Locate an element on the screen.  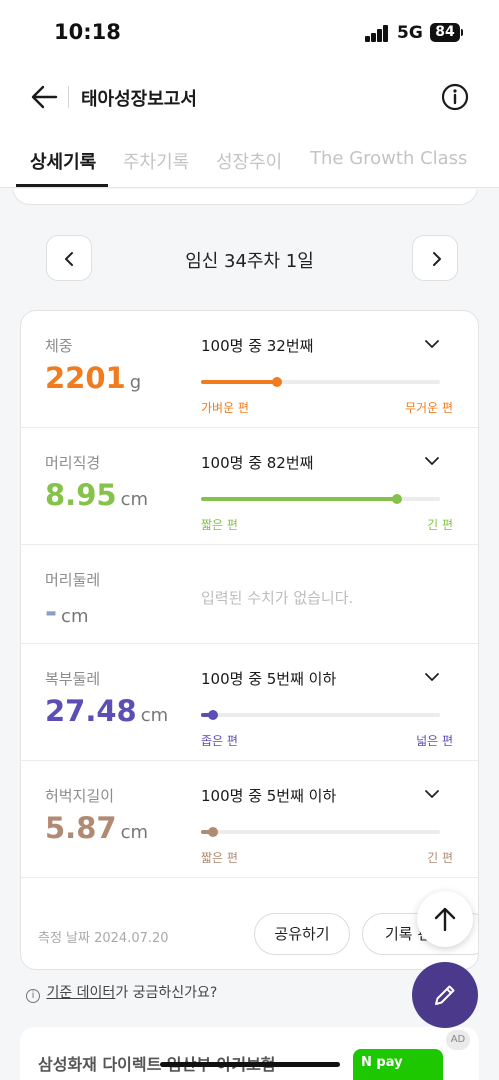
scroll-top-button is located at coordinates (445, 919).